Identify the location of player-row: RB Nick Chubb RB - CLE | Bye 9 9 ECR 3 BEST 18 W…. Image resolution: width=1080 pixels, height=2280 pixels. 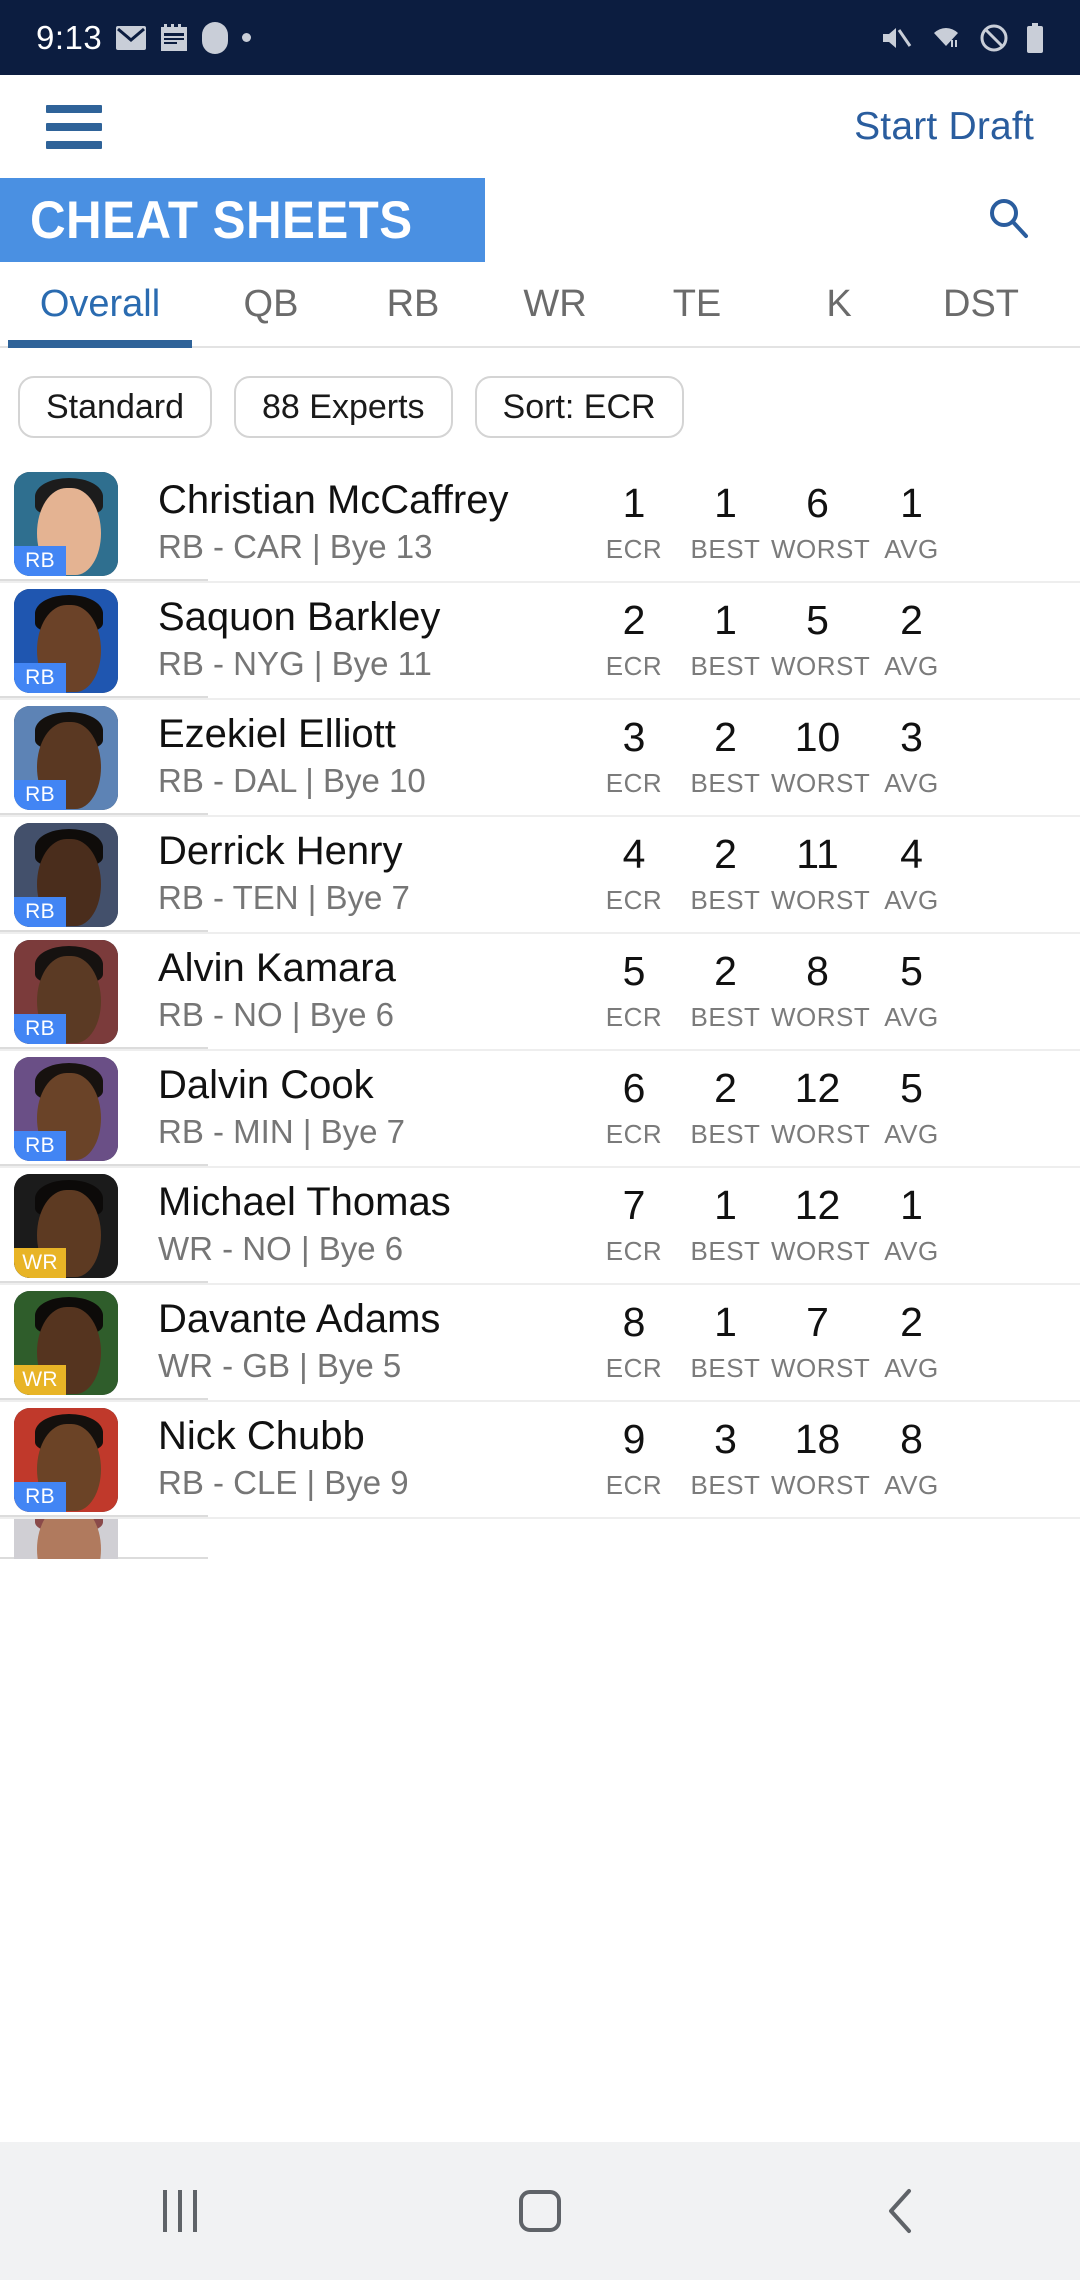
(540, 1460).